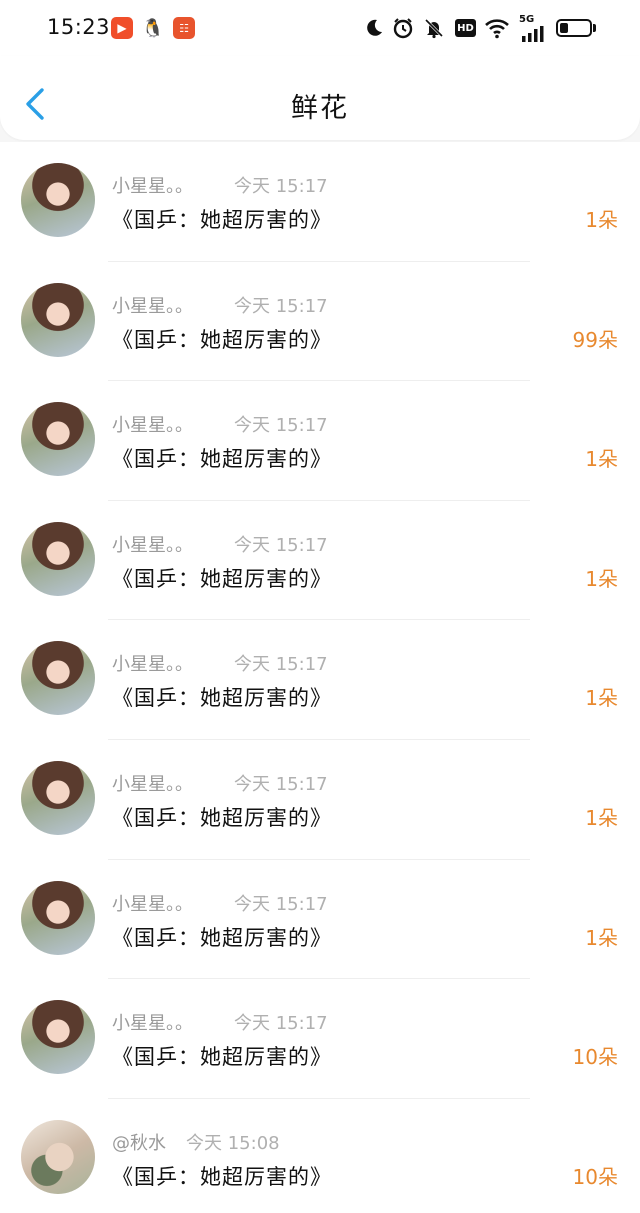  What do you see at coordinates (320, 1039) in the screenshot?
I see `list-item: 小星星。。 今天 15:17 《国乒：她超厉害的》 10朵` at bounding box center [320, 1039].